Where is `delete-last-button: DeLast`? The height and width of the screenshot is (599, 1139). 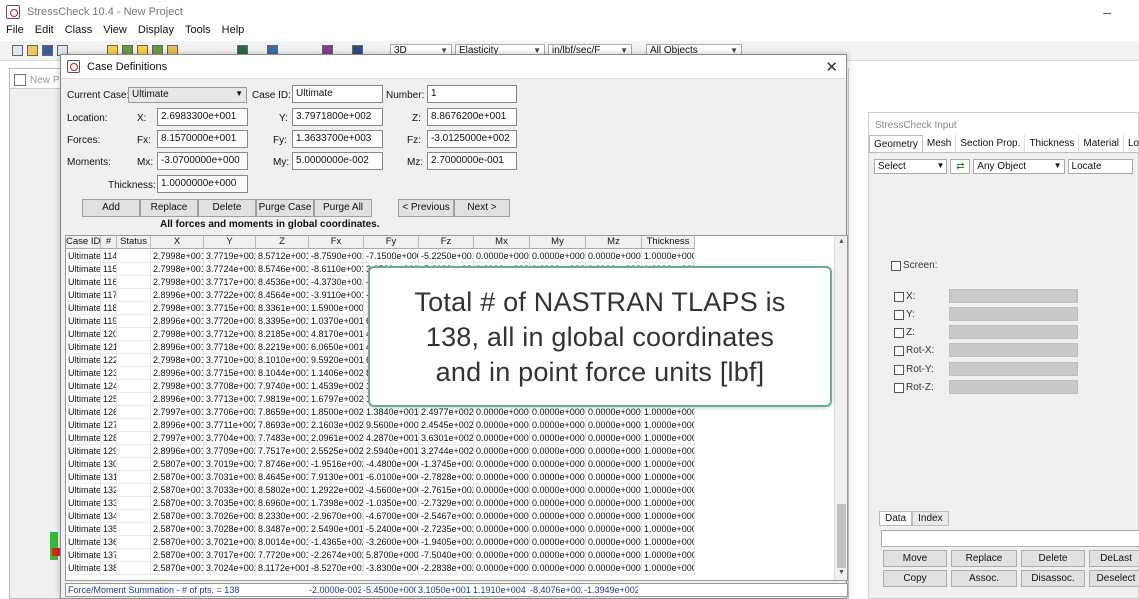 delete-last-button: DeLast is located at coordinates (1114, 558).